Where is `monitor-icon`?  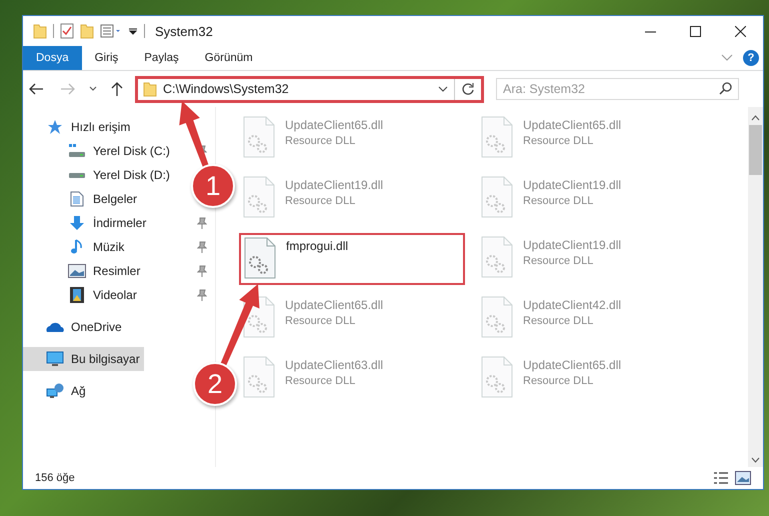 monitor-icon is located at coordinates (55, 359).